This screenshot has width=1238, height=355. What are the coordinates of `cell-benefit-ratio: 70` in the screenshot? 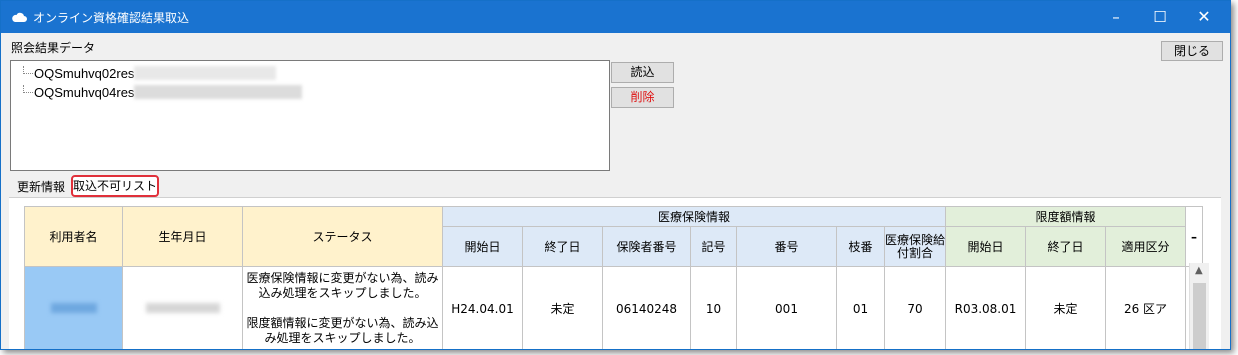 It's located at (915, 307).